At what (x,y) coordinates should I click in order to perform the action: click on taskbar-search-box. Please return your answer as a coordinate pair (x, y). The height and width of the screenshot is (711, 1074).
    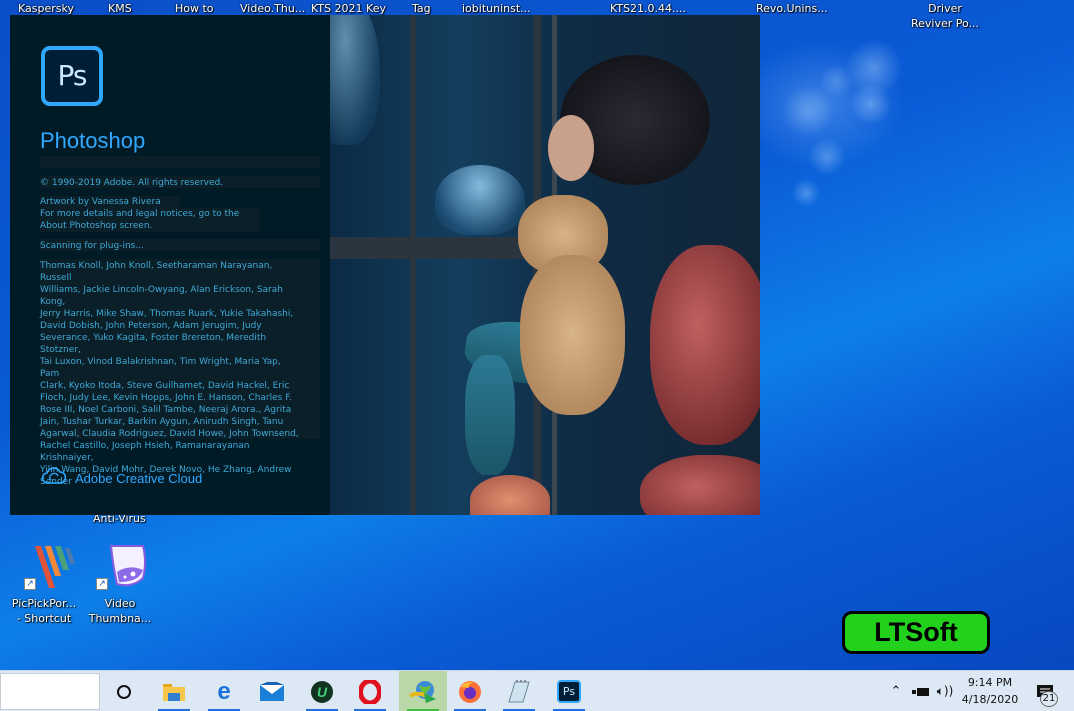
    Looking at the image, I should click on (50, 691).